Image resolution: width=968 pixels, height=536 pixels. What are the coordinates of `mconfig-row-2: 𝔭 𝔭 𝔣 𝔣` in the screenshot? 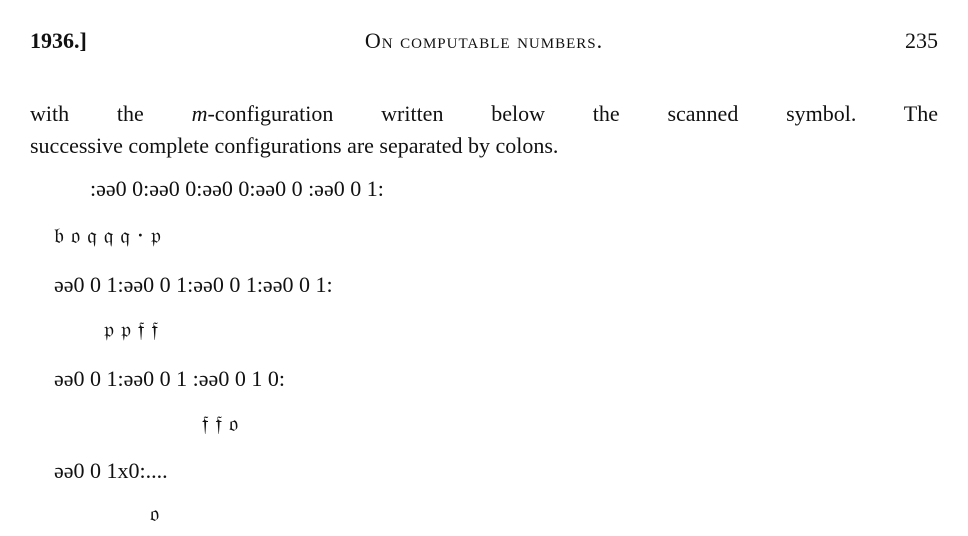 It's located at (484, 333).